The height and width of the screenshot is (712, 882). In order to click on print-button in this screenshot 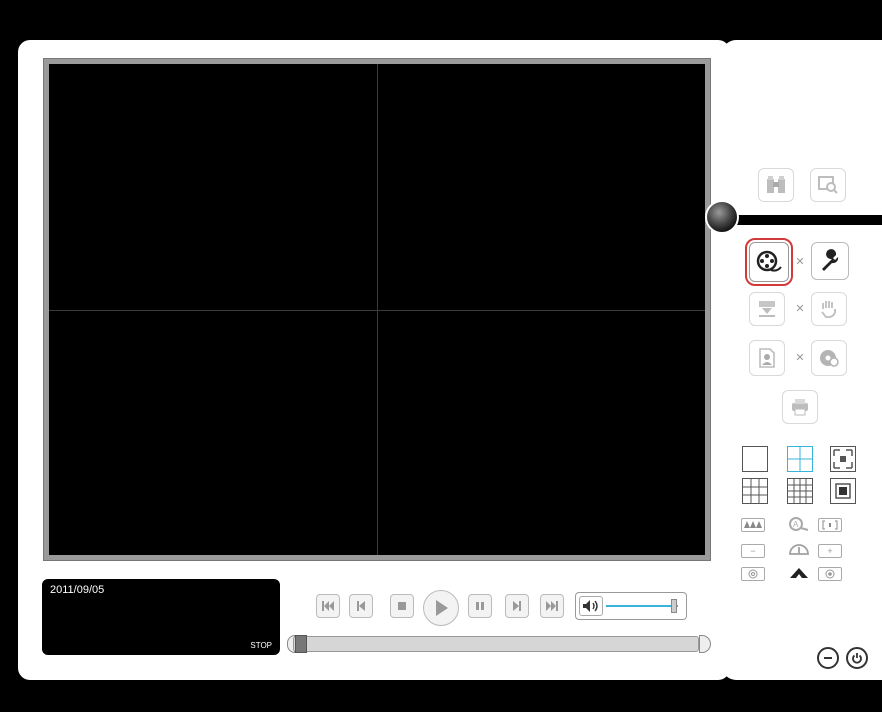, I will do `click(800, 407)`.